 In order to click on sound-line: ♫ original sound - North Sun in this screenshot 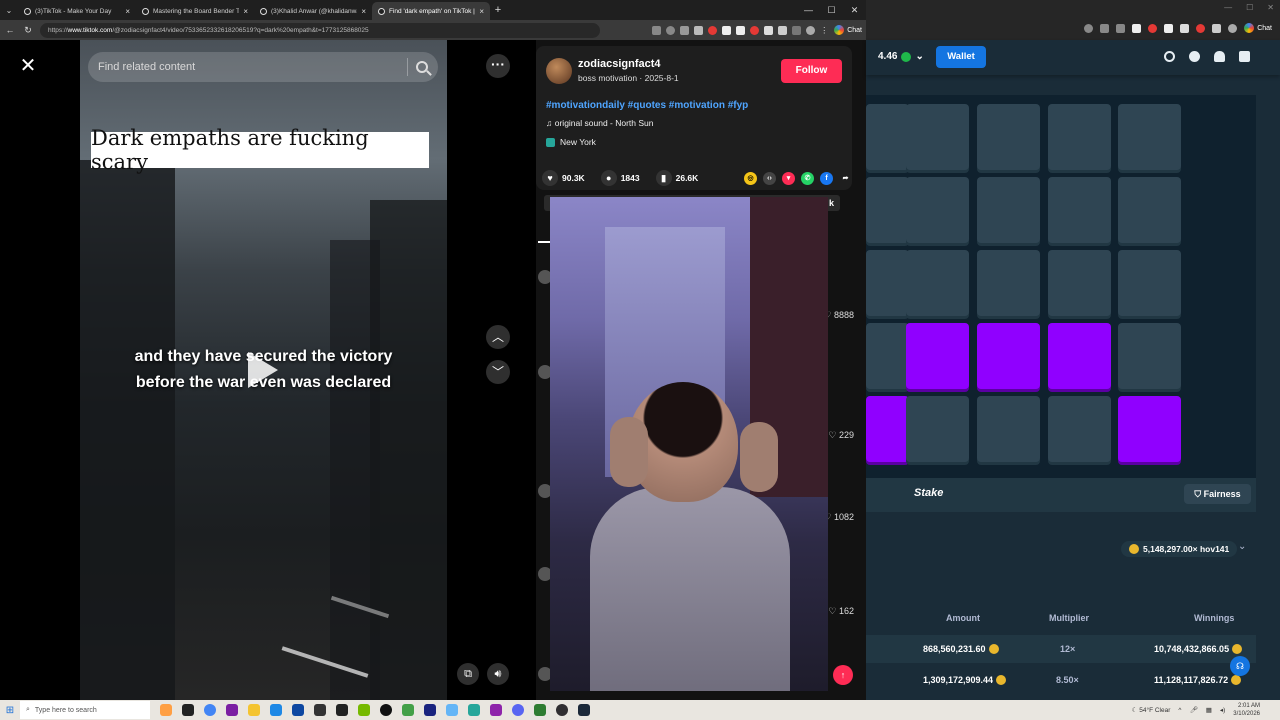, I will do `click(600, 123)`.